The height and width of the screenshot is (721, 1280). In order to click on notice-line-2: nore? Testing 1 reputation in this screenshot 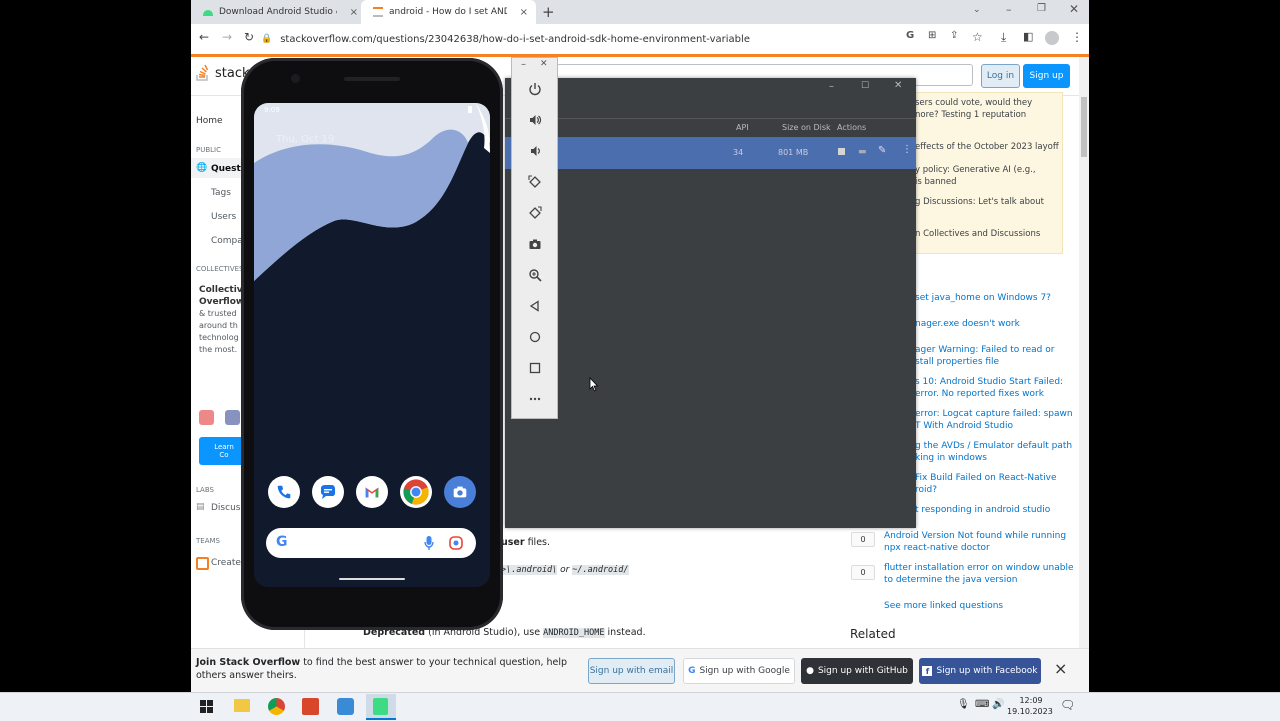, I will do `click(970, 115)`.